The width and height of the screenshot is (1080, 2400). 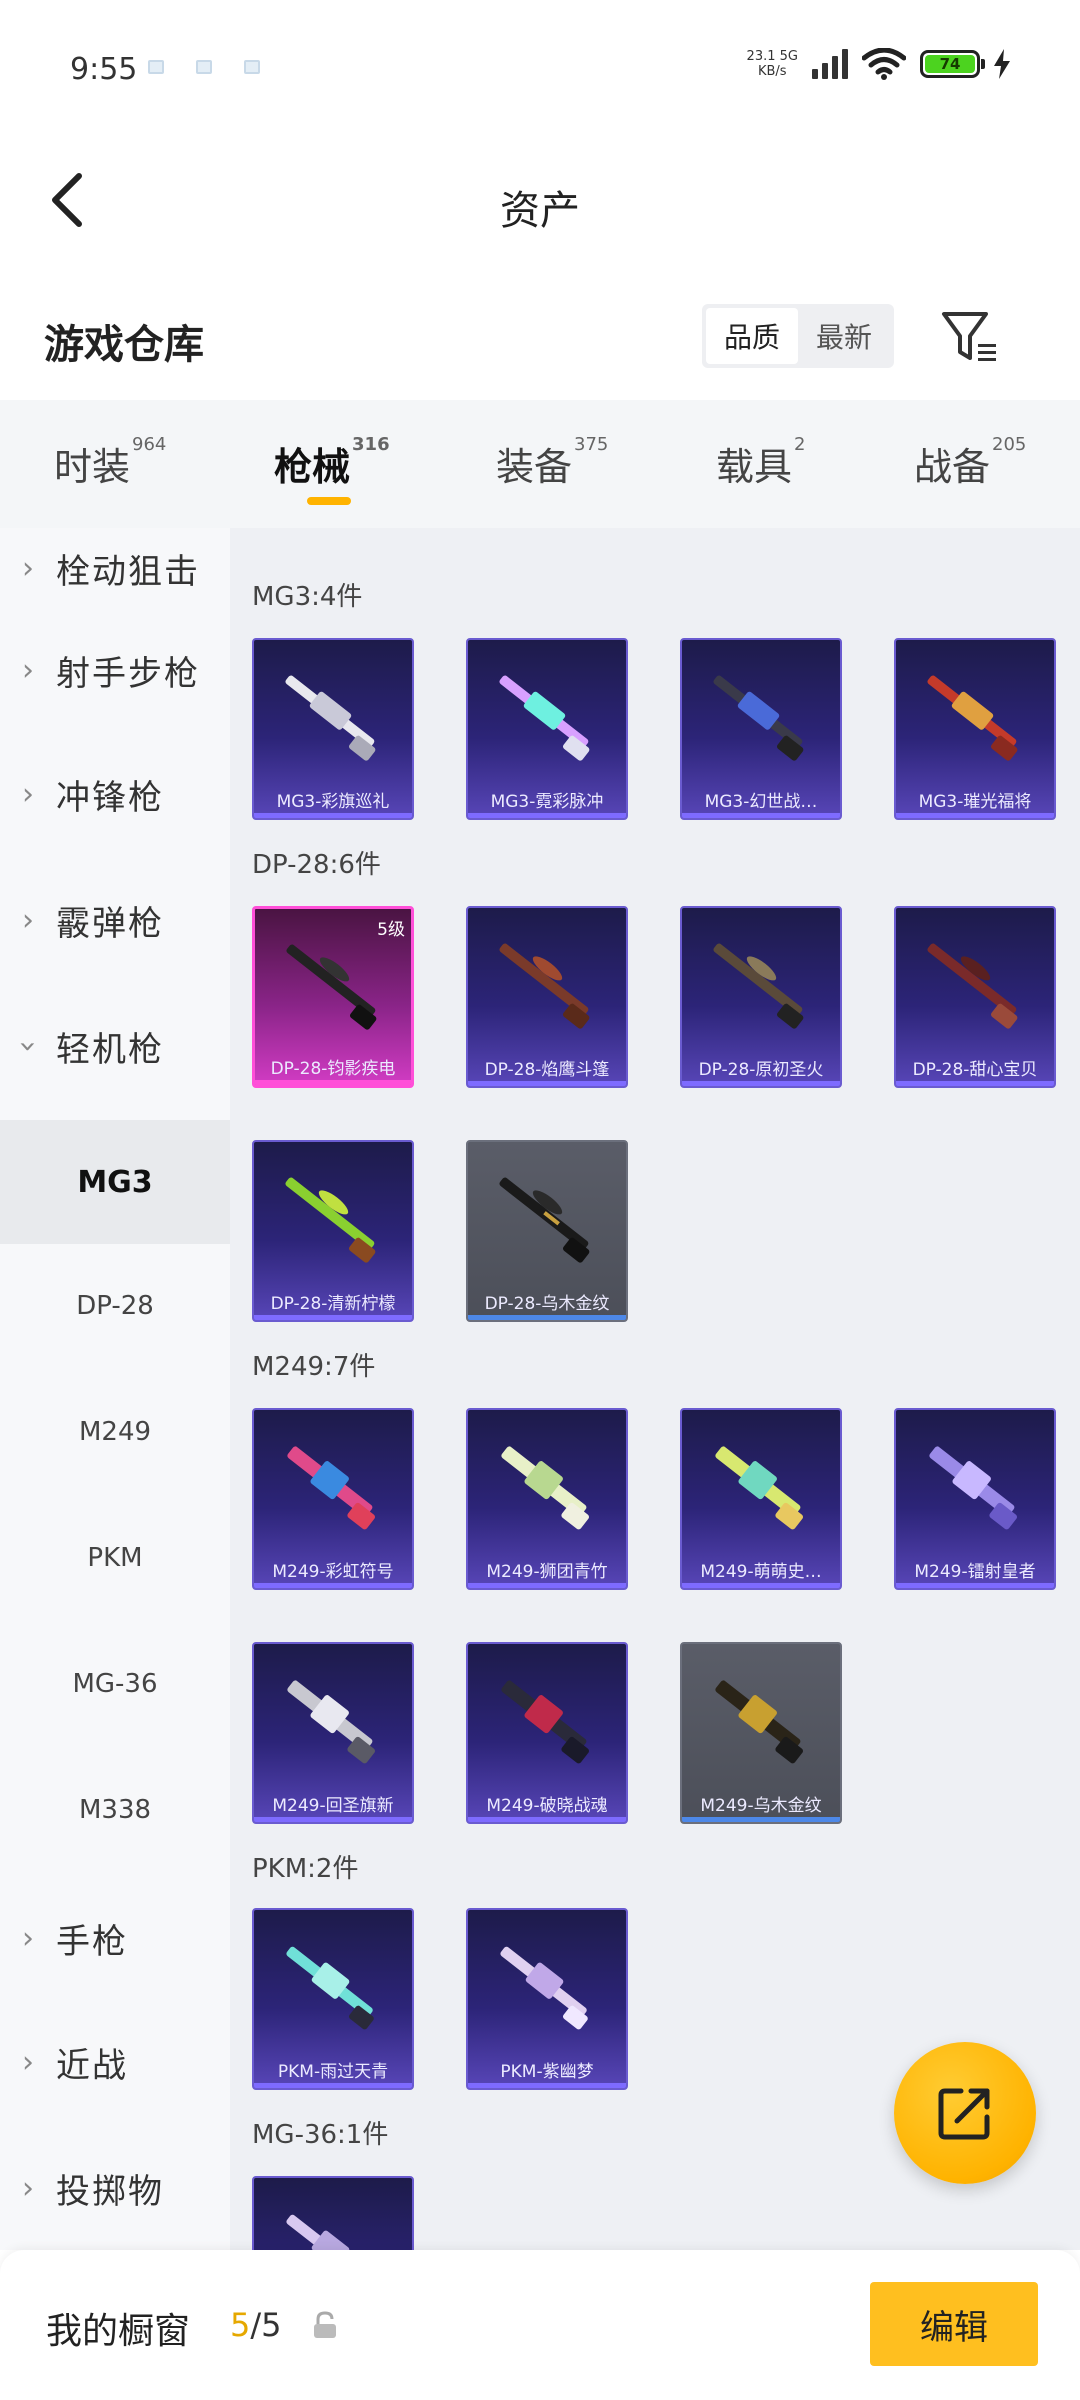 I want to click on sidebar-item-melee: › 近战, so click(x=115, y=2062).